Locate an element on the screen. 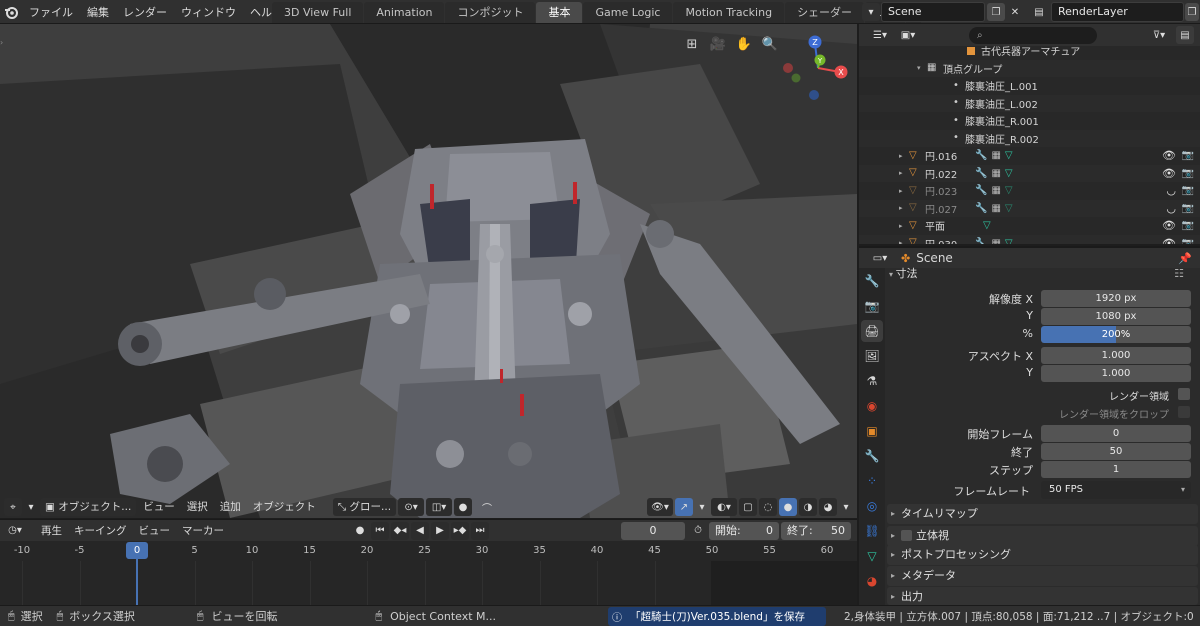  copy-layer-icon: ❐ is located at coordinates (1192, 12).